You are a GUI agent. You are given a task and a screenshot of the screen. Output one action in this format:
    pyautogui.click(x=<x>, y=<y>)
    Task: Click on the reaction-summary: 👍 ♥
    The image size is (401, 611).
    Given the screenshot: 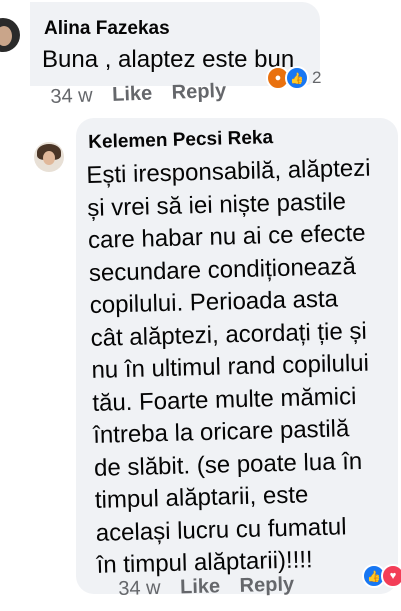 What is the action you would take?
    pyautogui.click(x=381, y=576)
    